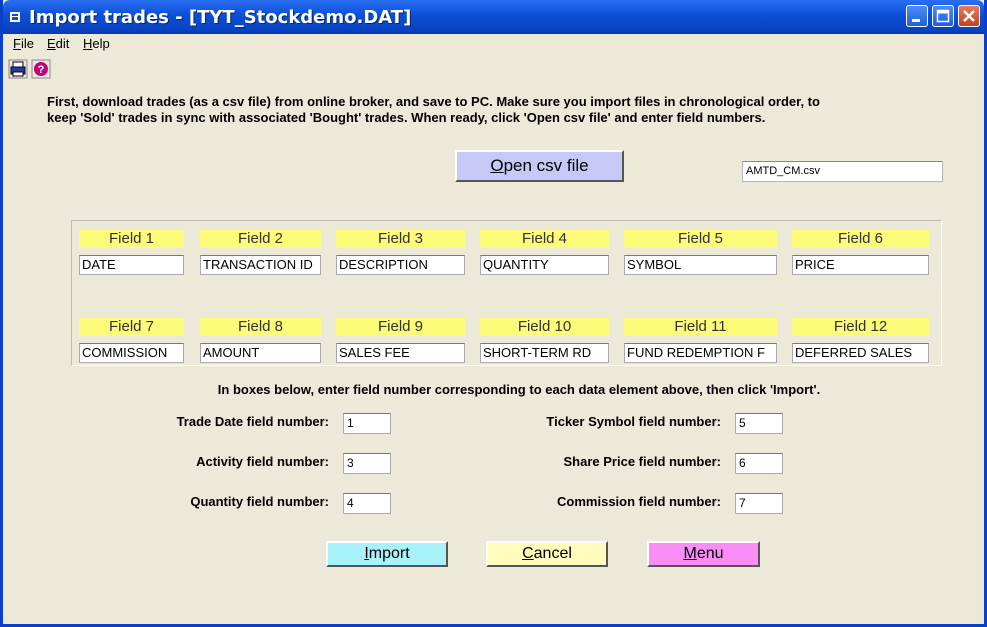  I want to click on trade-date-label: Trade Date field number:, so click(252, 421).